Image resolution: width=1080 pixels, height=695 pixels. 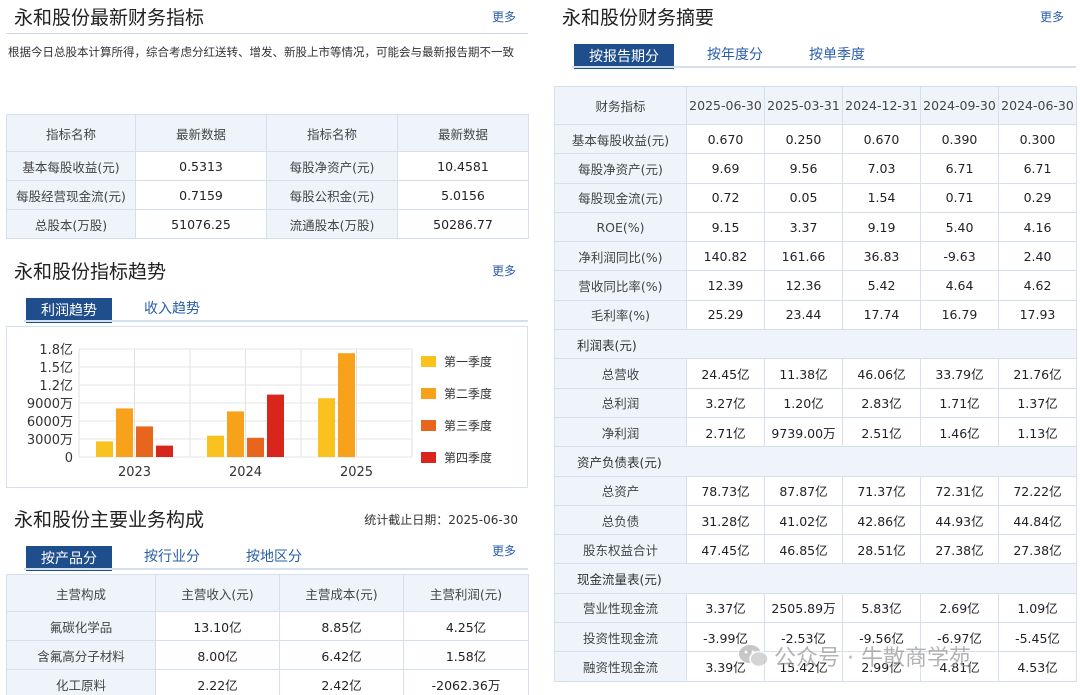 I want to click on metric-value: 0.670, so click(x=725, y=139).